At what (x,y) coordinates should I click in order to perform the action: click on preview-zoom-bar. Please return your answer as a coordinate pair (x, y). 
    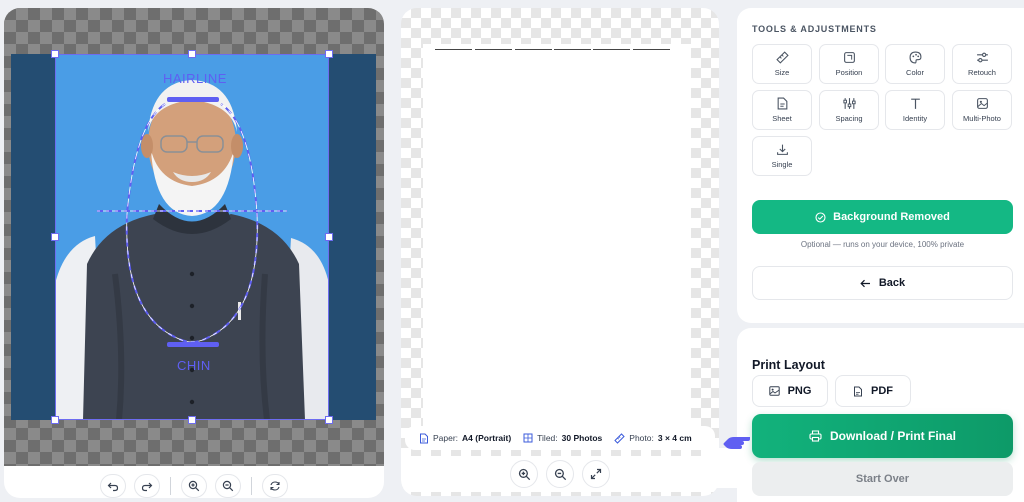
    Looking at the image, I should click on (560, 474).